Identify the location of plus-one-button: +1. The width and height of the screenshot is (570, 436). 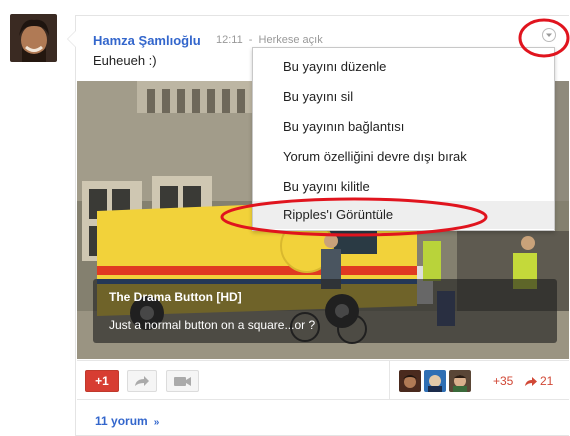
(102, 381).